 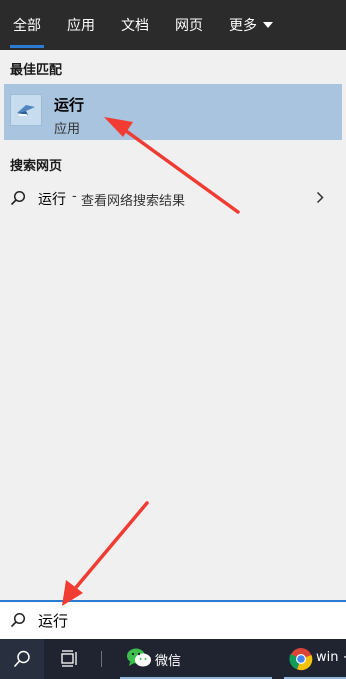 I want to click on tab-more: 更多, so click(x=251, y=25).